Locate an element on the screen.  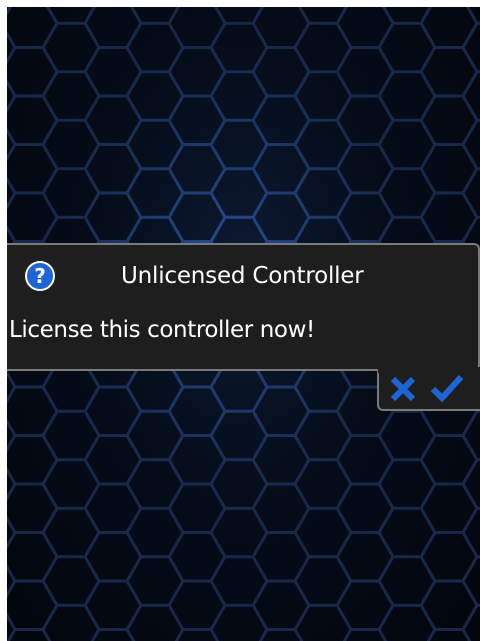
question-icon: ? is located at coordinates (40, 276).